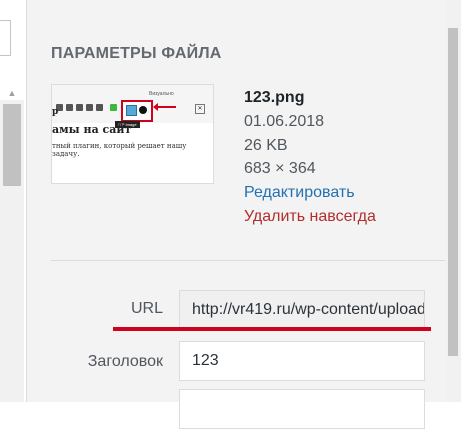 The height and width of the screenshot is (429, 461). Describe the element at coordinates (161, 94) in the screenshot. I see `visual-tab-label: Визуально` at that location.